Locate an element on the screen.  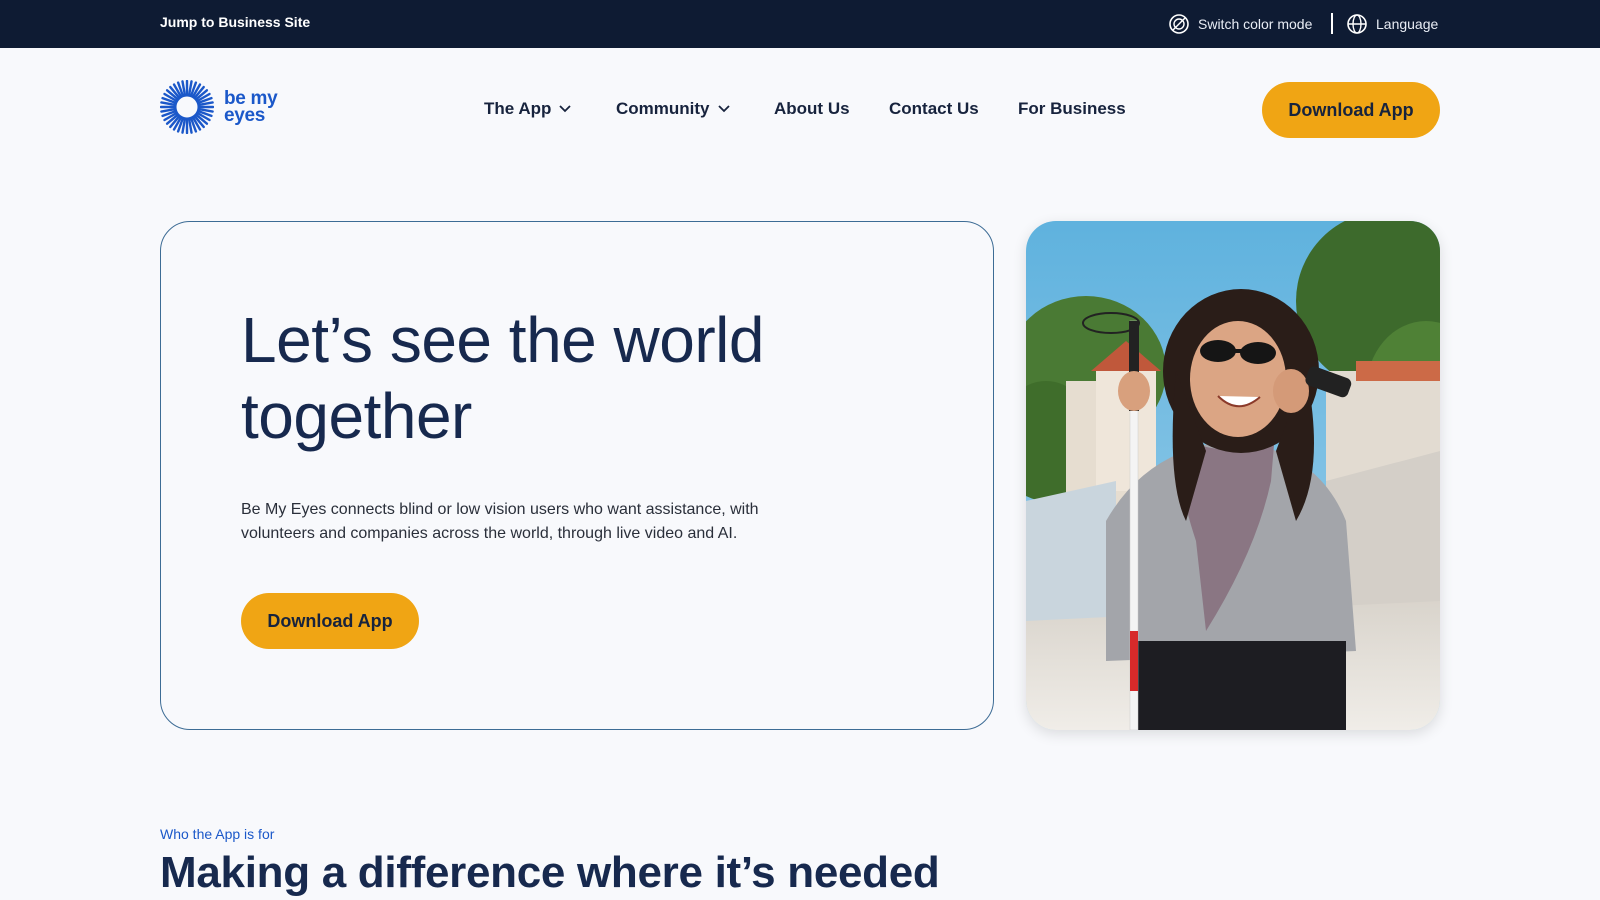
switch-color-mode-button: Switch color mode is located at coordinates (1240, 24).